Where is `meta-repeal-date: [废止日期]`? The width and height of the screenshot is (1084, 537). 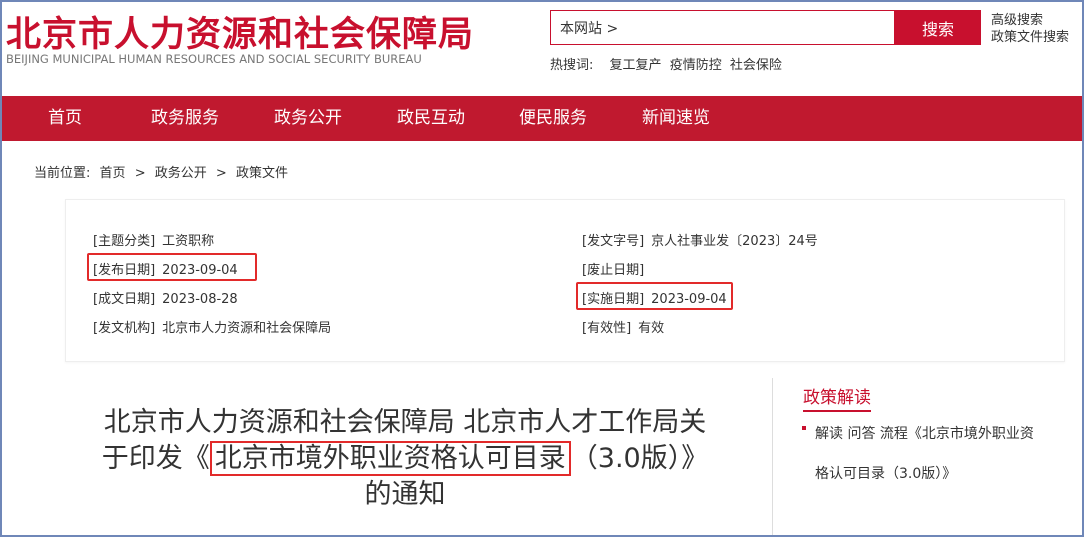
meta-repeal-date: [废止日期] is located at coordinates (616, 268).